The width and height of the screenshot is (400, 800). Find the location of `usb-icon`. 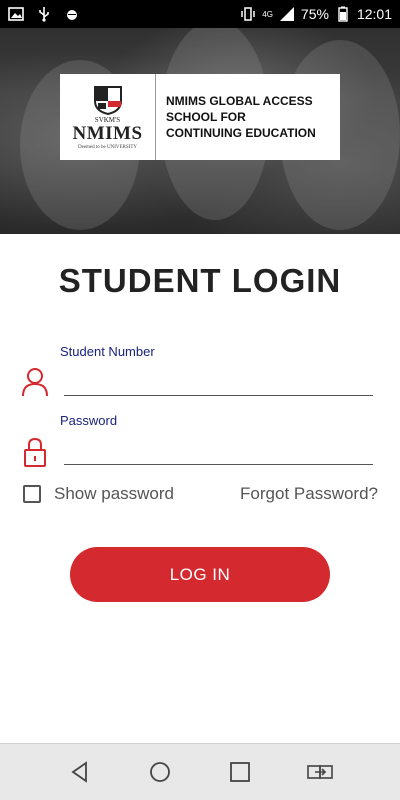

usb-icon is located at coordinates (44, 14).